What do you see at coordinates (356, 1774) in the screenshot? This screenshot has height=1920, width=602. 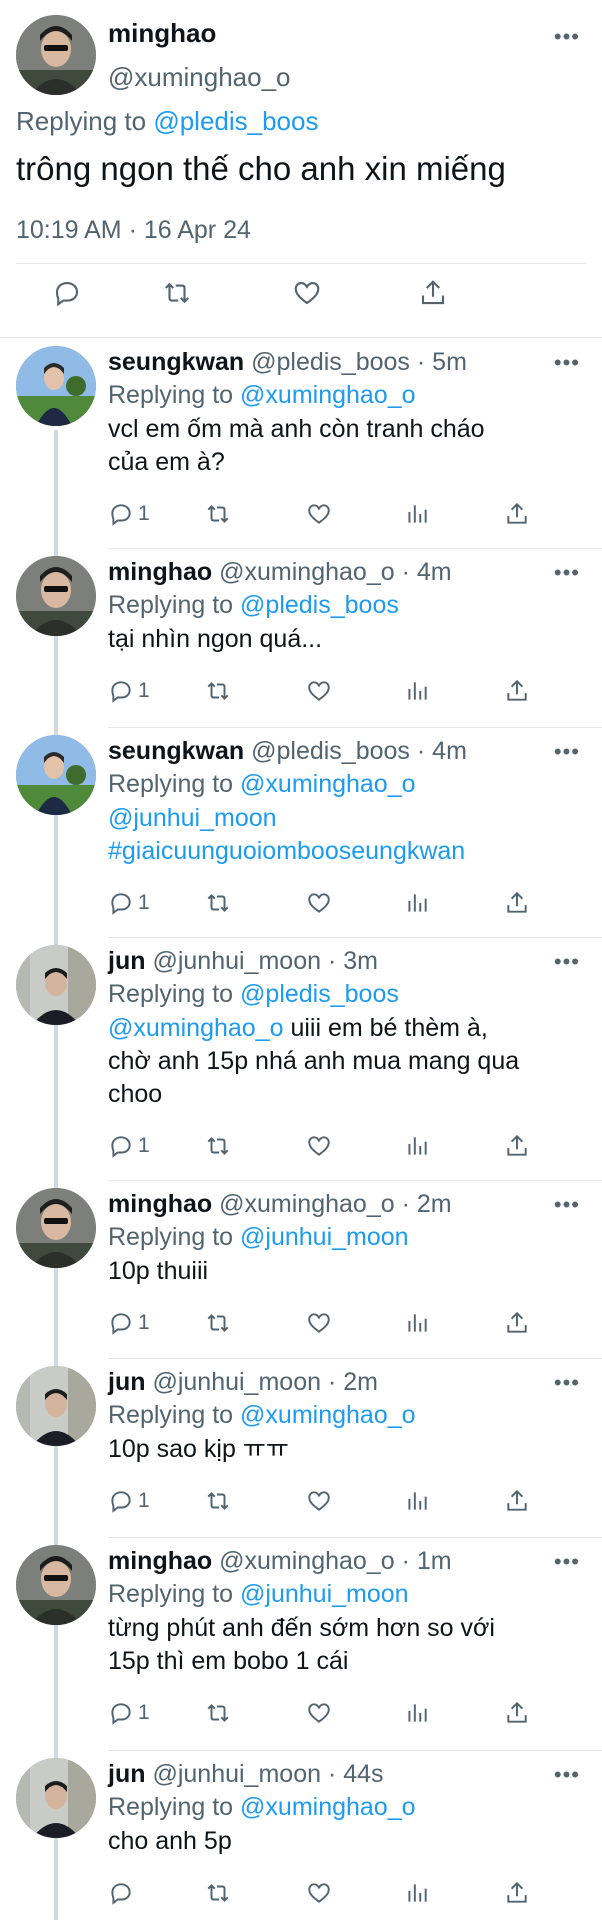 I see `reply-time: · 44s` at bounding box center [356, 1774].